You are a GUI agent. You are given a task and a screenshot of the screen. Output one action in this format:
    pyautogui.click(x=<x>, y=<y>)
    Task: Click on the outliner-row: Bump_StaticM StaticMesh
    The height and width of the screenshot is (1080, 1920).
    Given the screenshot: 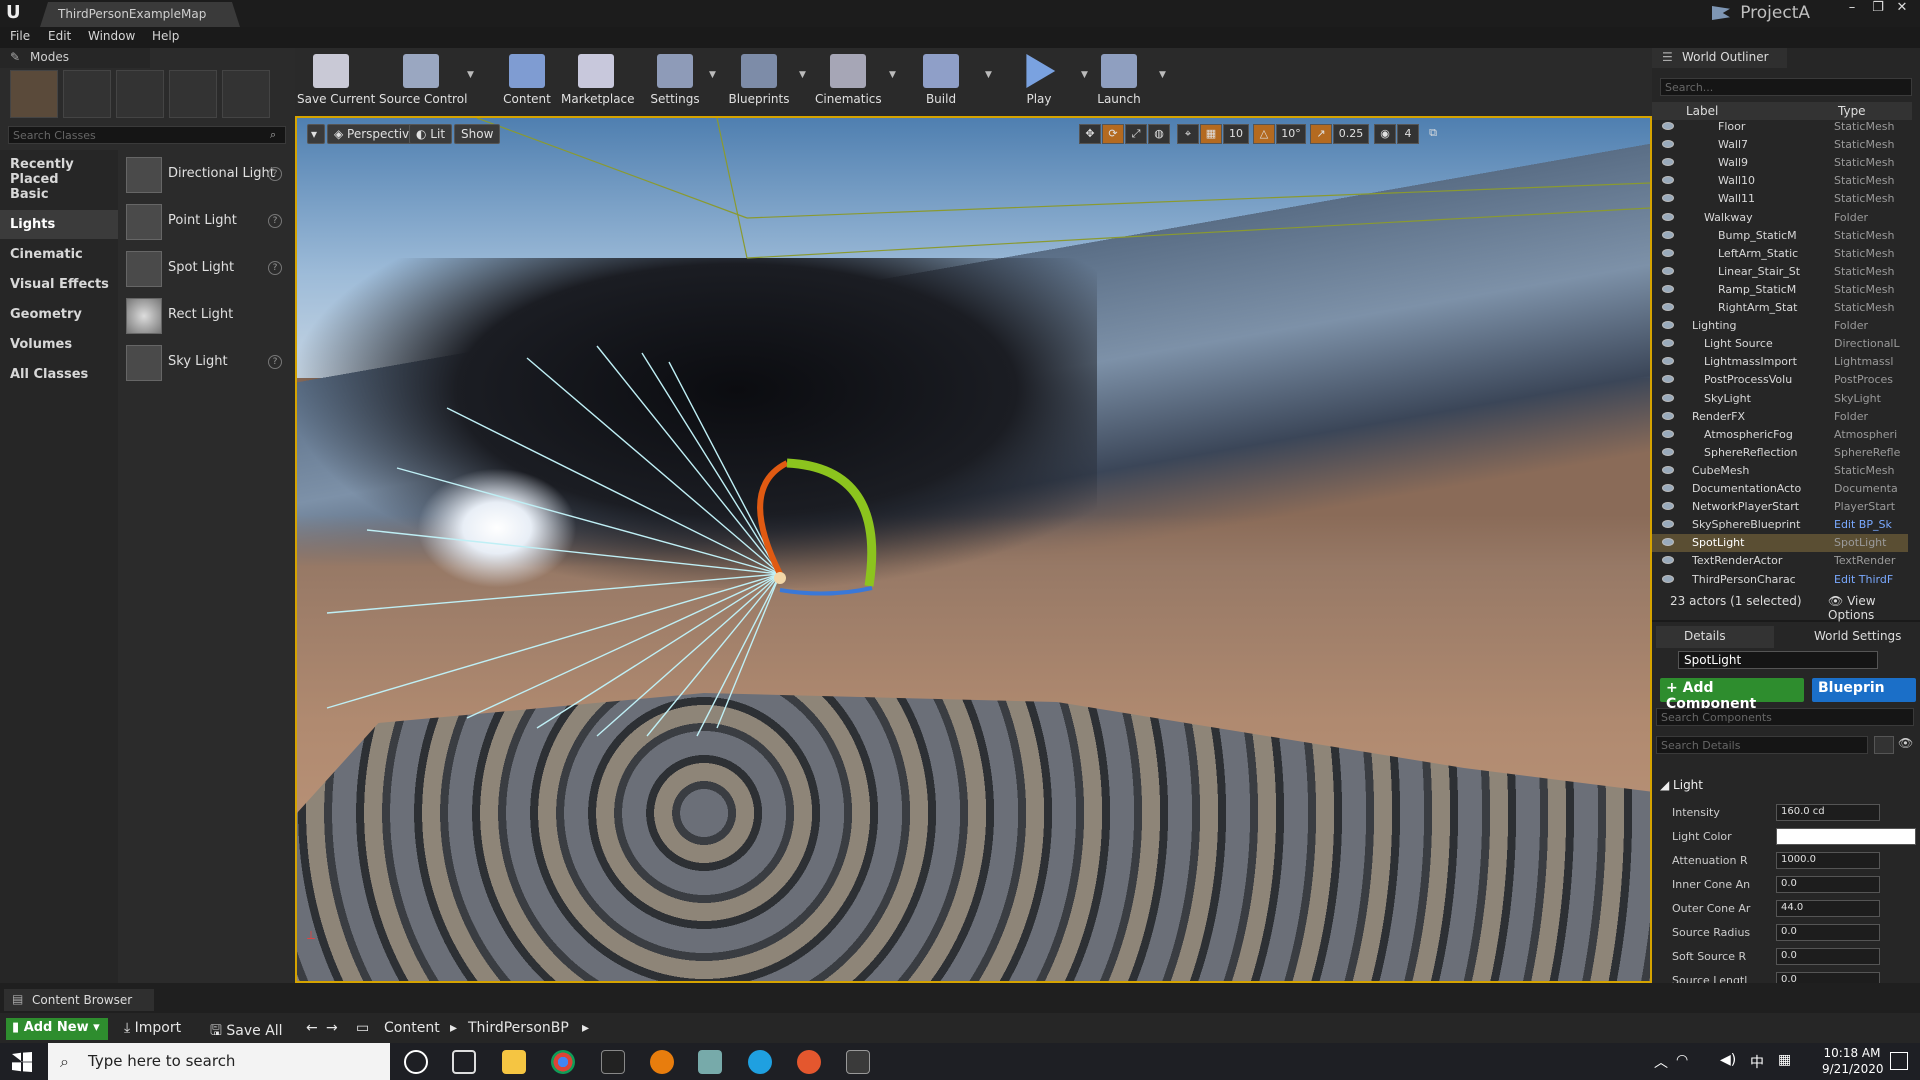 What is the action you would take?
    pyautogui.click(x=1780, y=236)
    